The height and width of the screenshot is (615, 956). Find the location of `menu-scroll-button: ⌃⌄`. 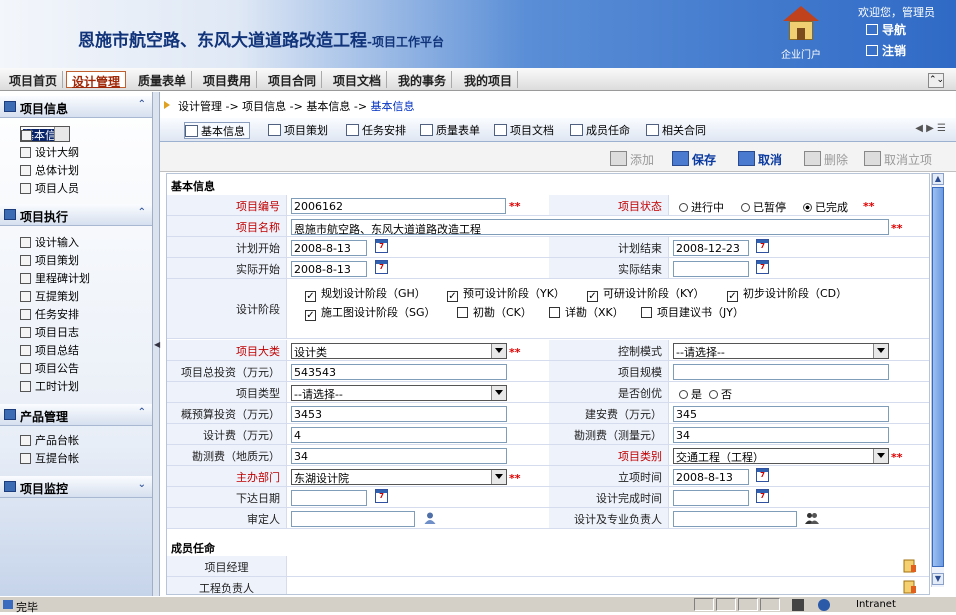

menu-scroll-button: ⌃⌄ is located at coordinates (936, 80).